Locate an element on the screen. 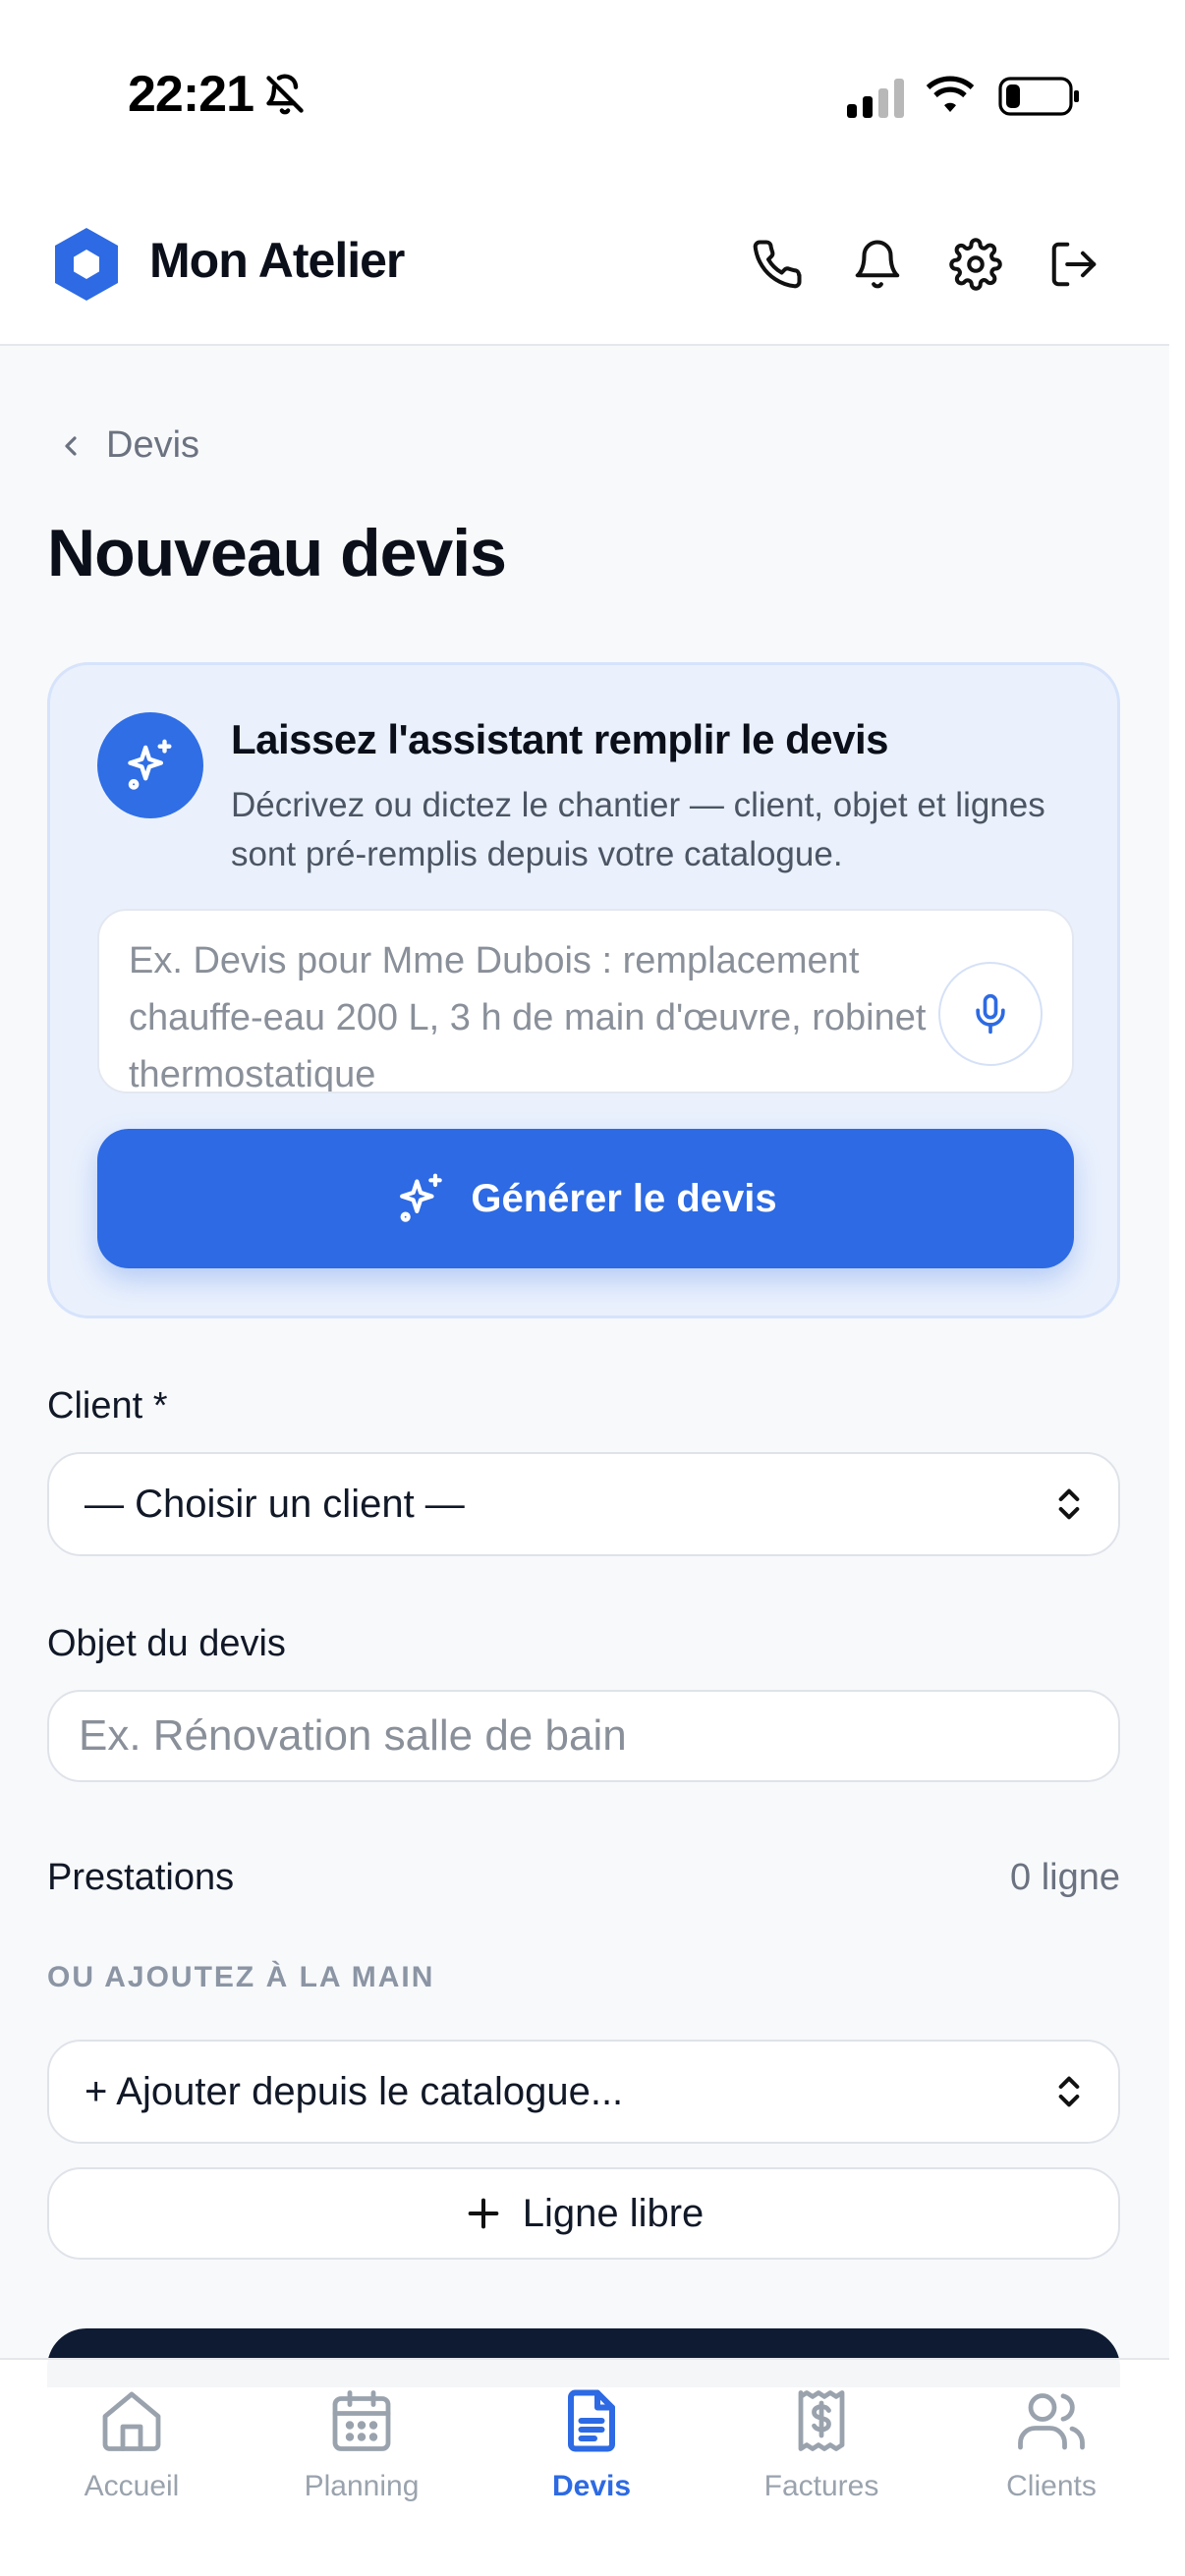 This screenshot has width=1185, height=2576. nav-label-clients: Clients is located at coordinates (1052, 2486).